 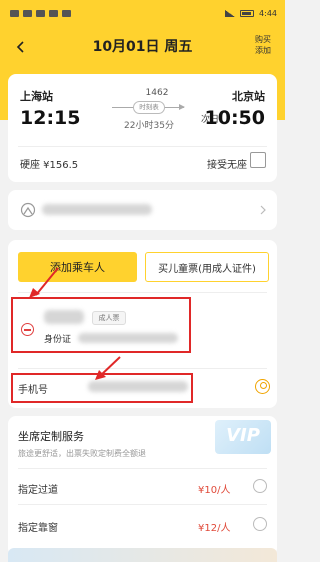 I want to click on nav-bar: 10月01日 周五 购买 添加, so click(x=142, y=46).